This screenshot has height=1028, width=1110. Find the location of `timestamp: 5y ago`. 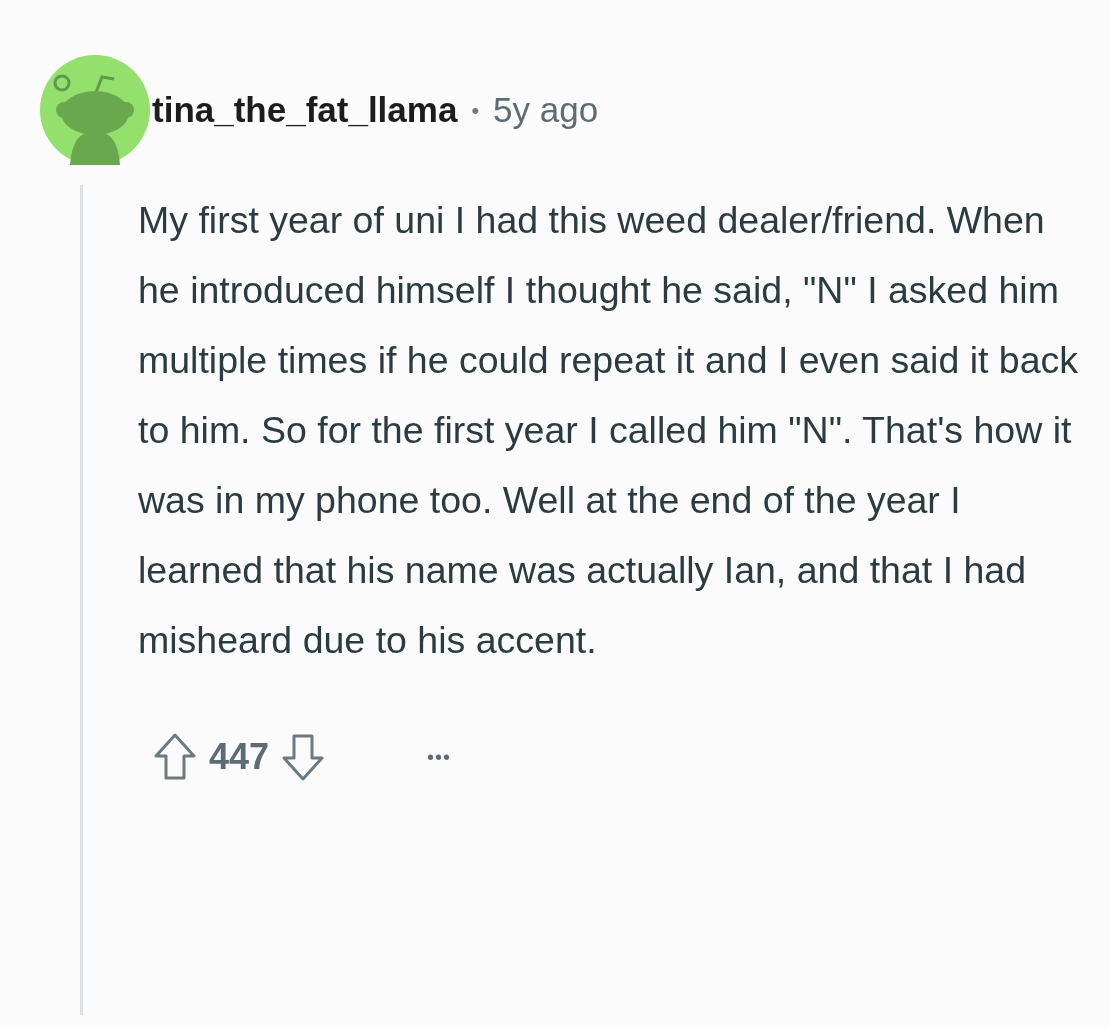

timestamp: 5y ago is located at coordinates (546, 109).